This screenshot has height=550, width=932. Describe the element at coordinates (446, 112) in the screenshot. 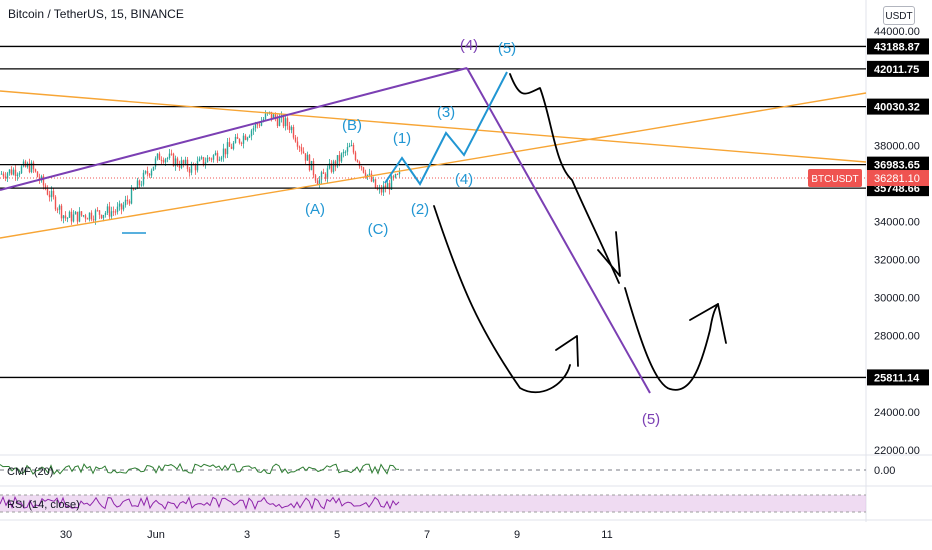

I see `wave-label-blue: (3)` at that location.